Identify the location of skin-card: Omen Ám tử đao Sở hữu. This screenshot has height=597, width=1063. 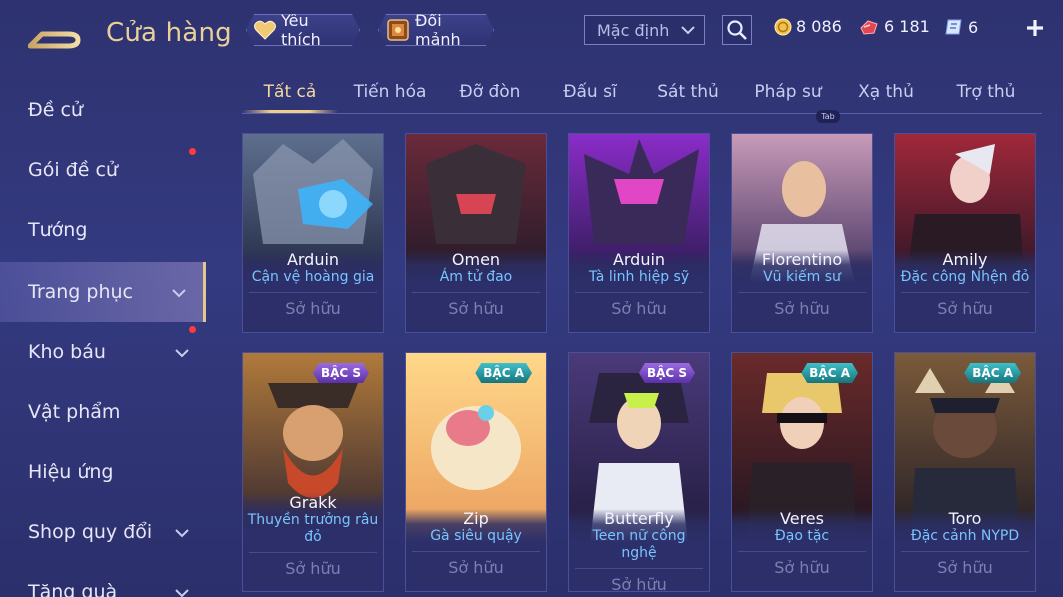
(476, 233).